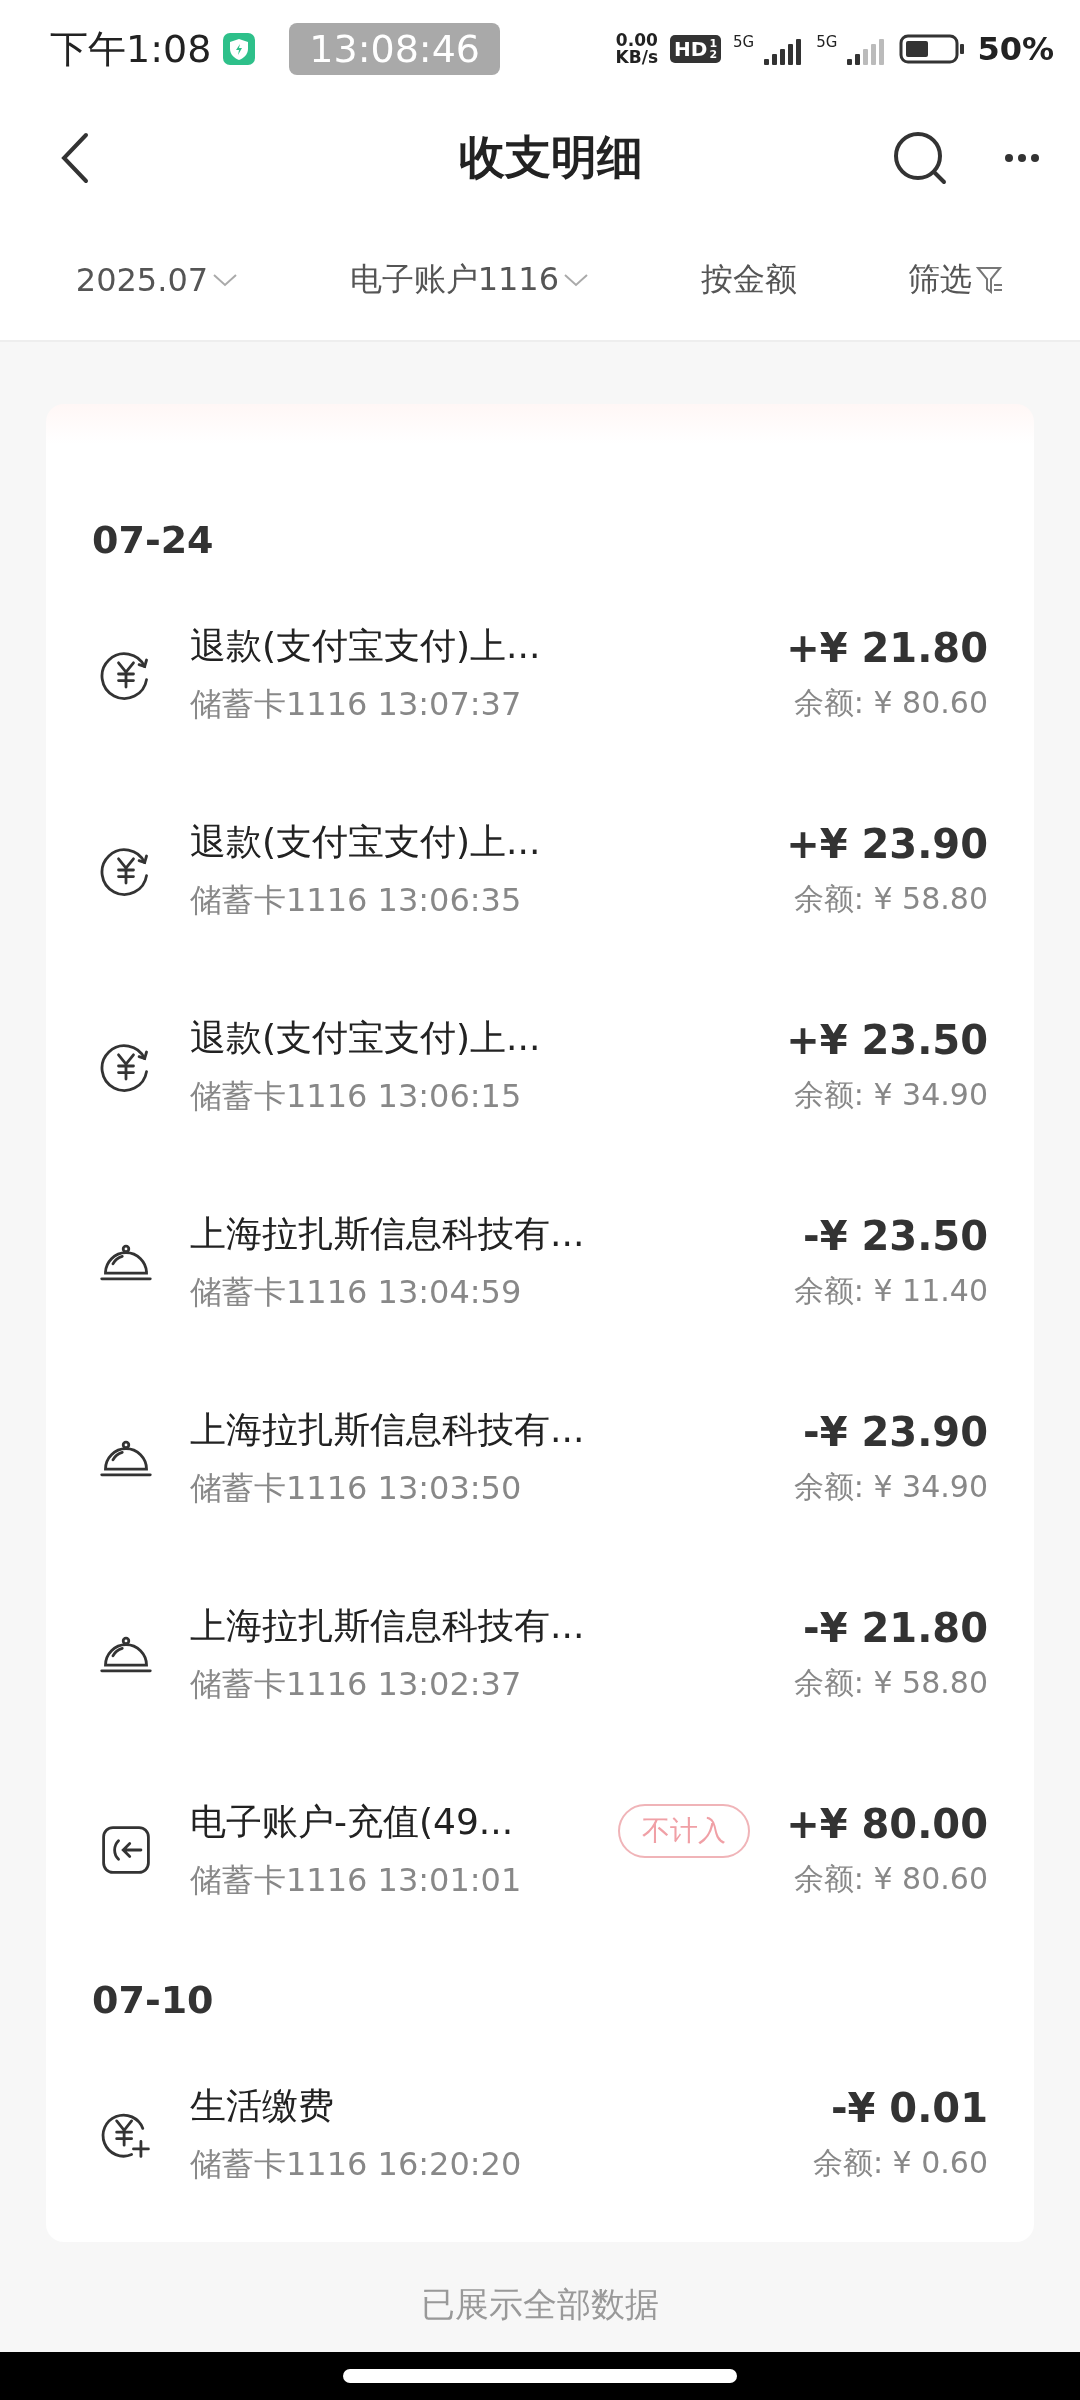  I want to click on status-time: 下午1:08, so click(131, 49).